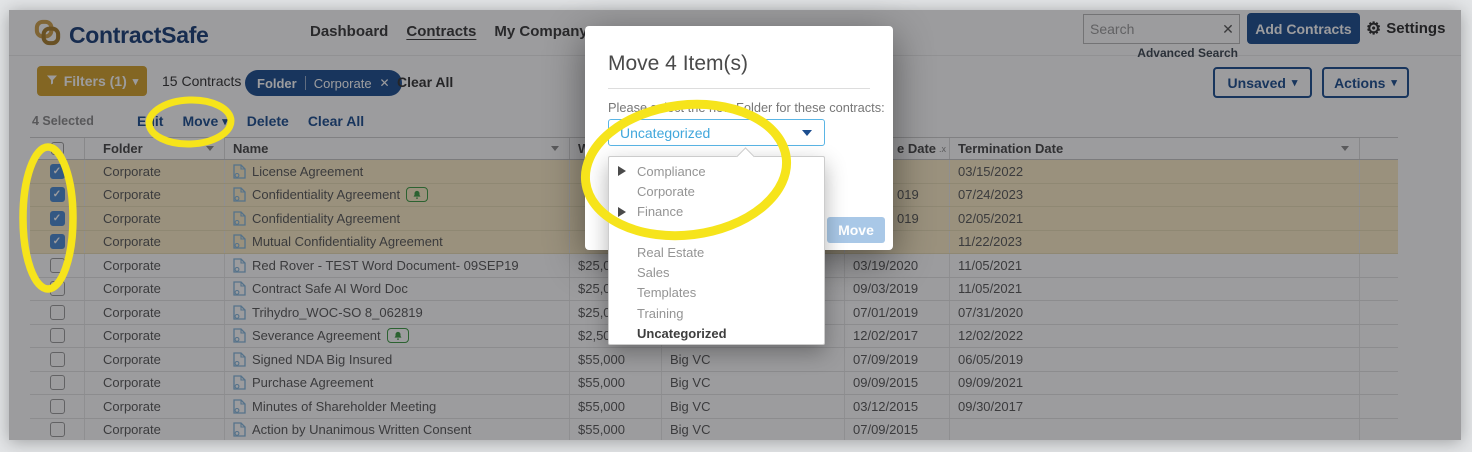  What do you see at coordinates (807, 132) in the screenshot?
I see `select-caret-icon` at bounding box center [807, 132].